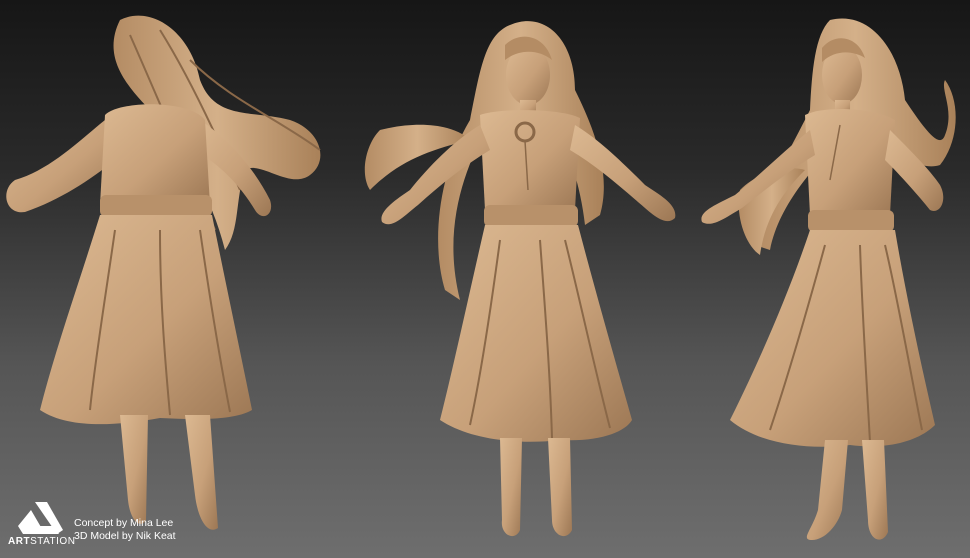  Describe the element at coordinates (125, 536) in the screenshot. I see `credit-model: 3D Model by Nik Keat` at that location.